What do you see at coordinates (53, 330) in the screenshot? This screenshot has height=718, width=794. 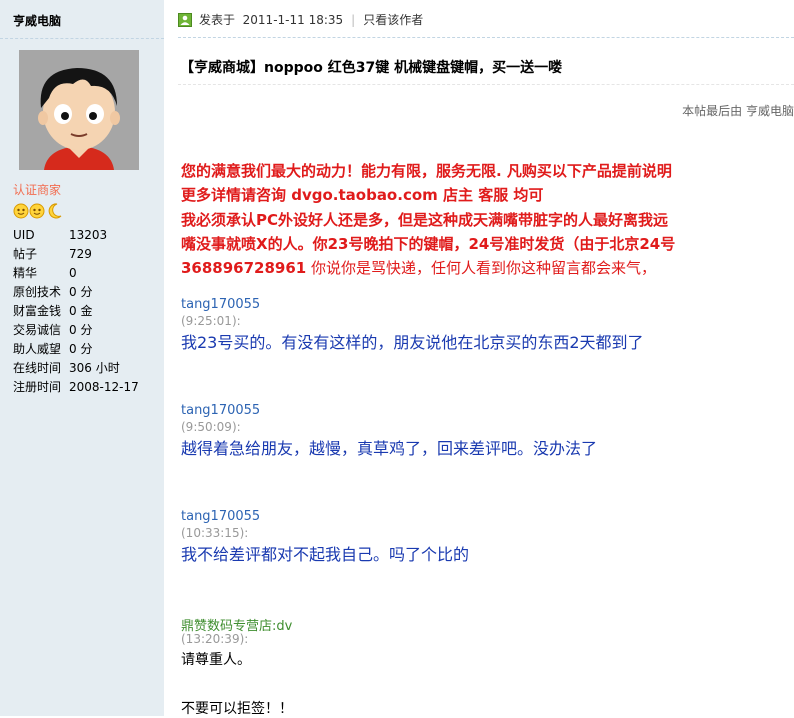 I see `stat-trade-credit: 交易诚信 0 分` at bounding box center [53, 330].